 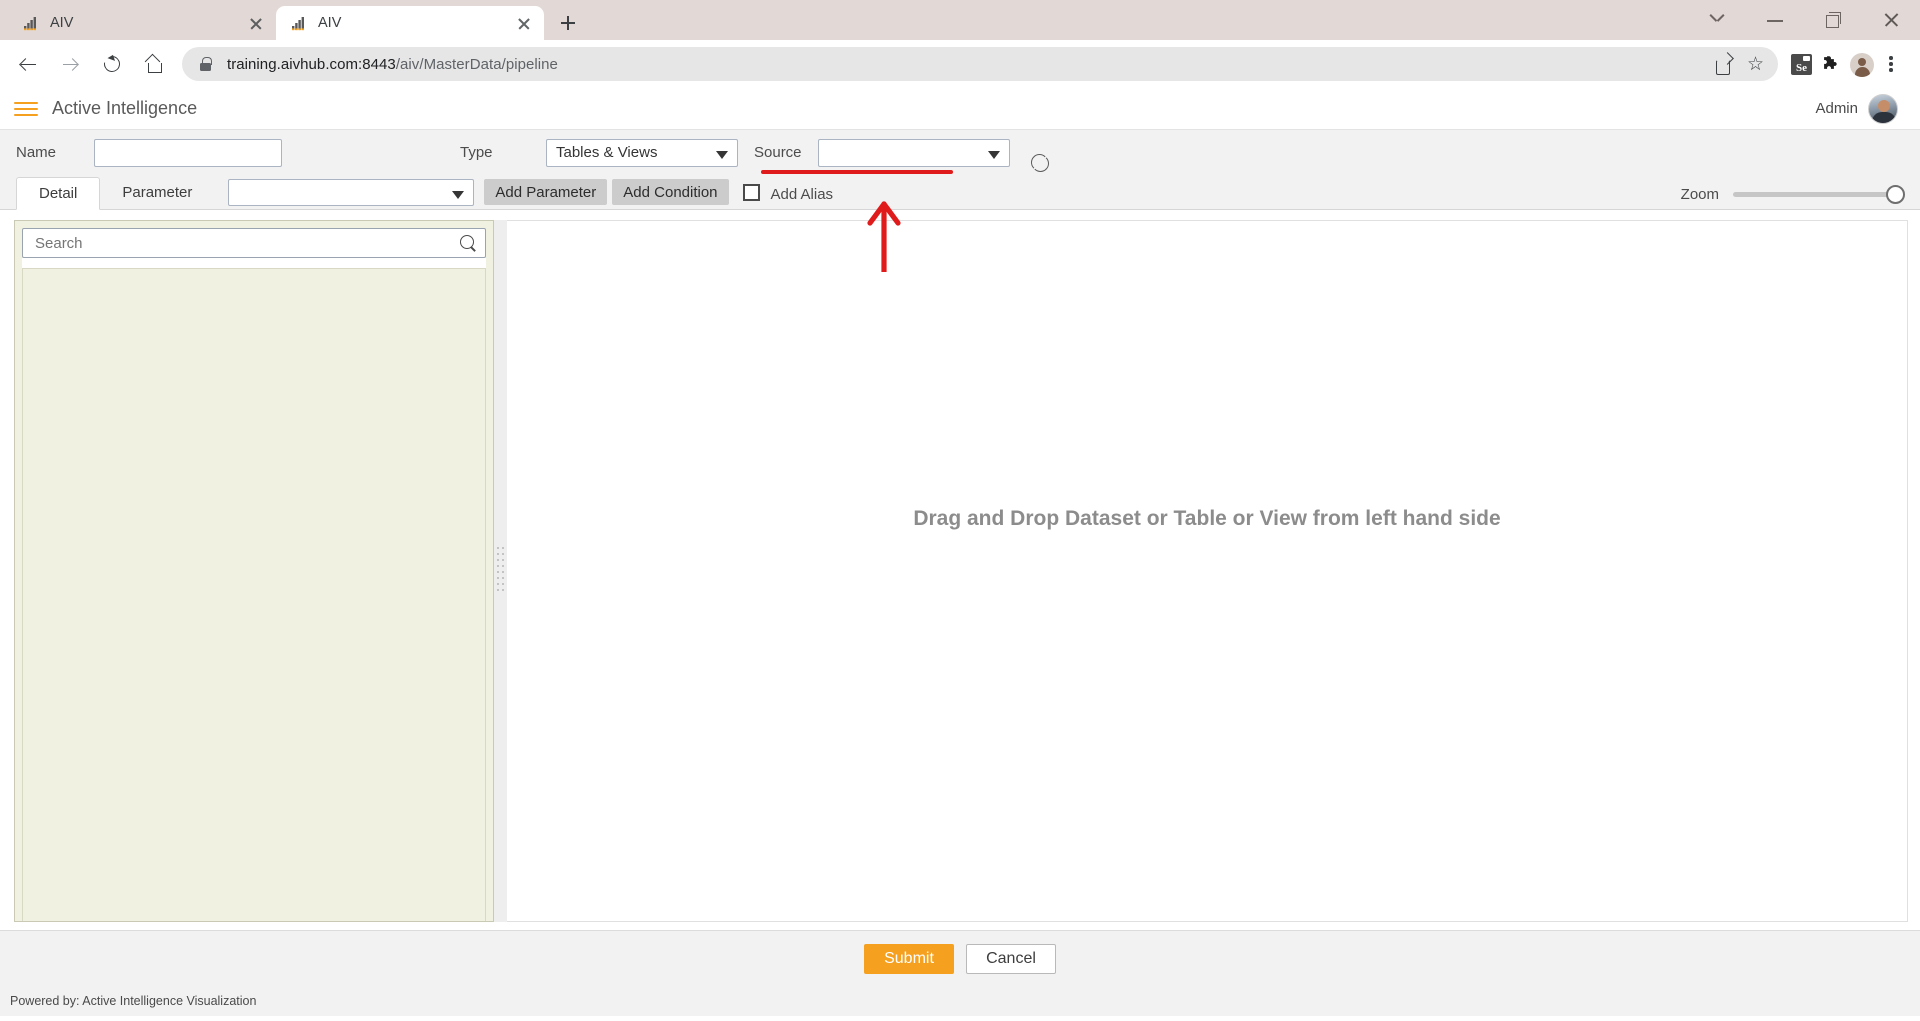 I want to click on add-condition-button: Add Condition, so click(x=670, y=192).